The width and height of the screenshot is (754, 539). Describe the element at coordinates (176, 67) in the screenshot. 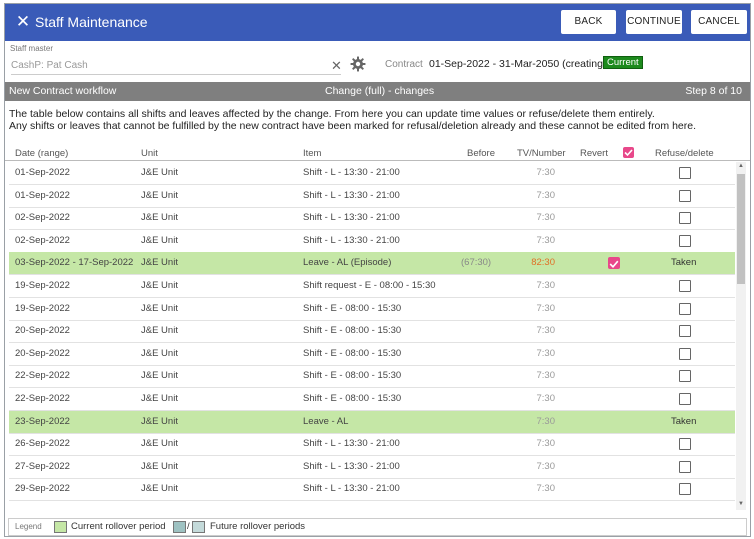

I see `staff-master-input: CashP: Pat Cash` at that location.